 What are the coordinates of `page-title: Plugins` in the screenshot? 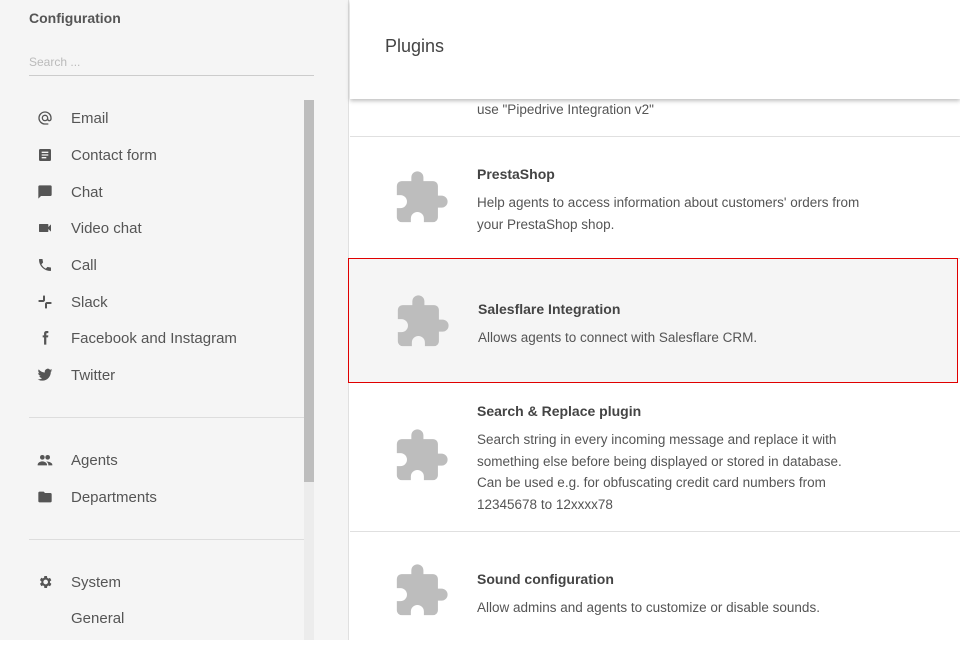 It's located at (415, 46).